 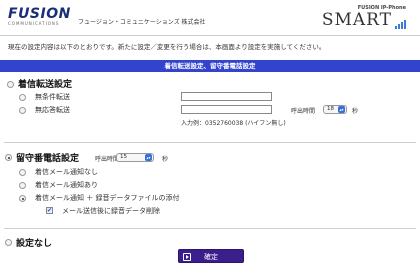 I want to click on forward-radio, so click(x=10, y=84).